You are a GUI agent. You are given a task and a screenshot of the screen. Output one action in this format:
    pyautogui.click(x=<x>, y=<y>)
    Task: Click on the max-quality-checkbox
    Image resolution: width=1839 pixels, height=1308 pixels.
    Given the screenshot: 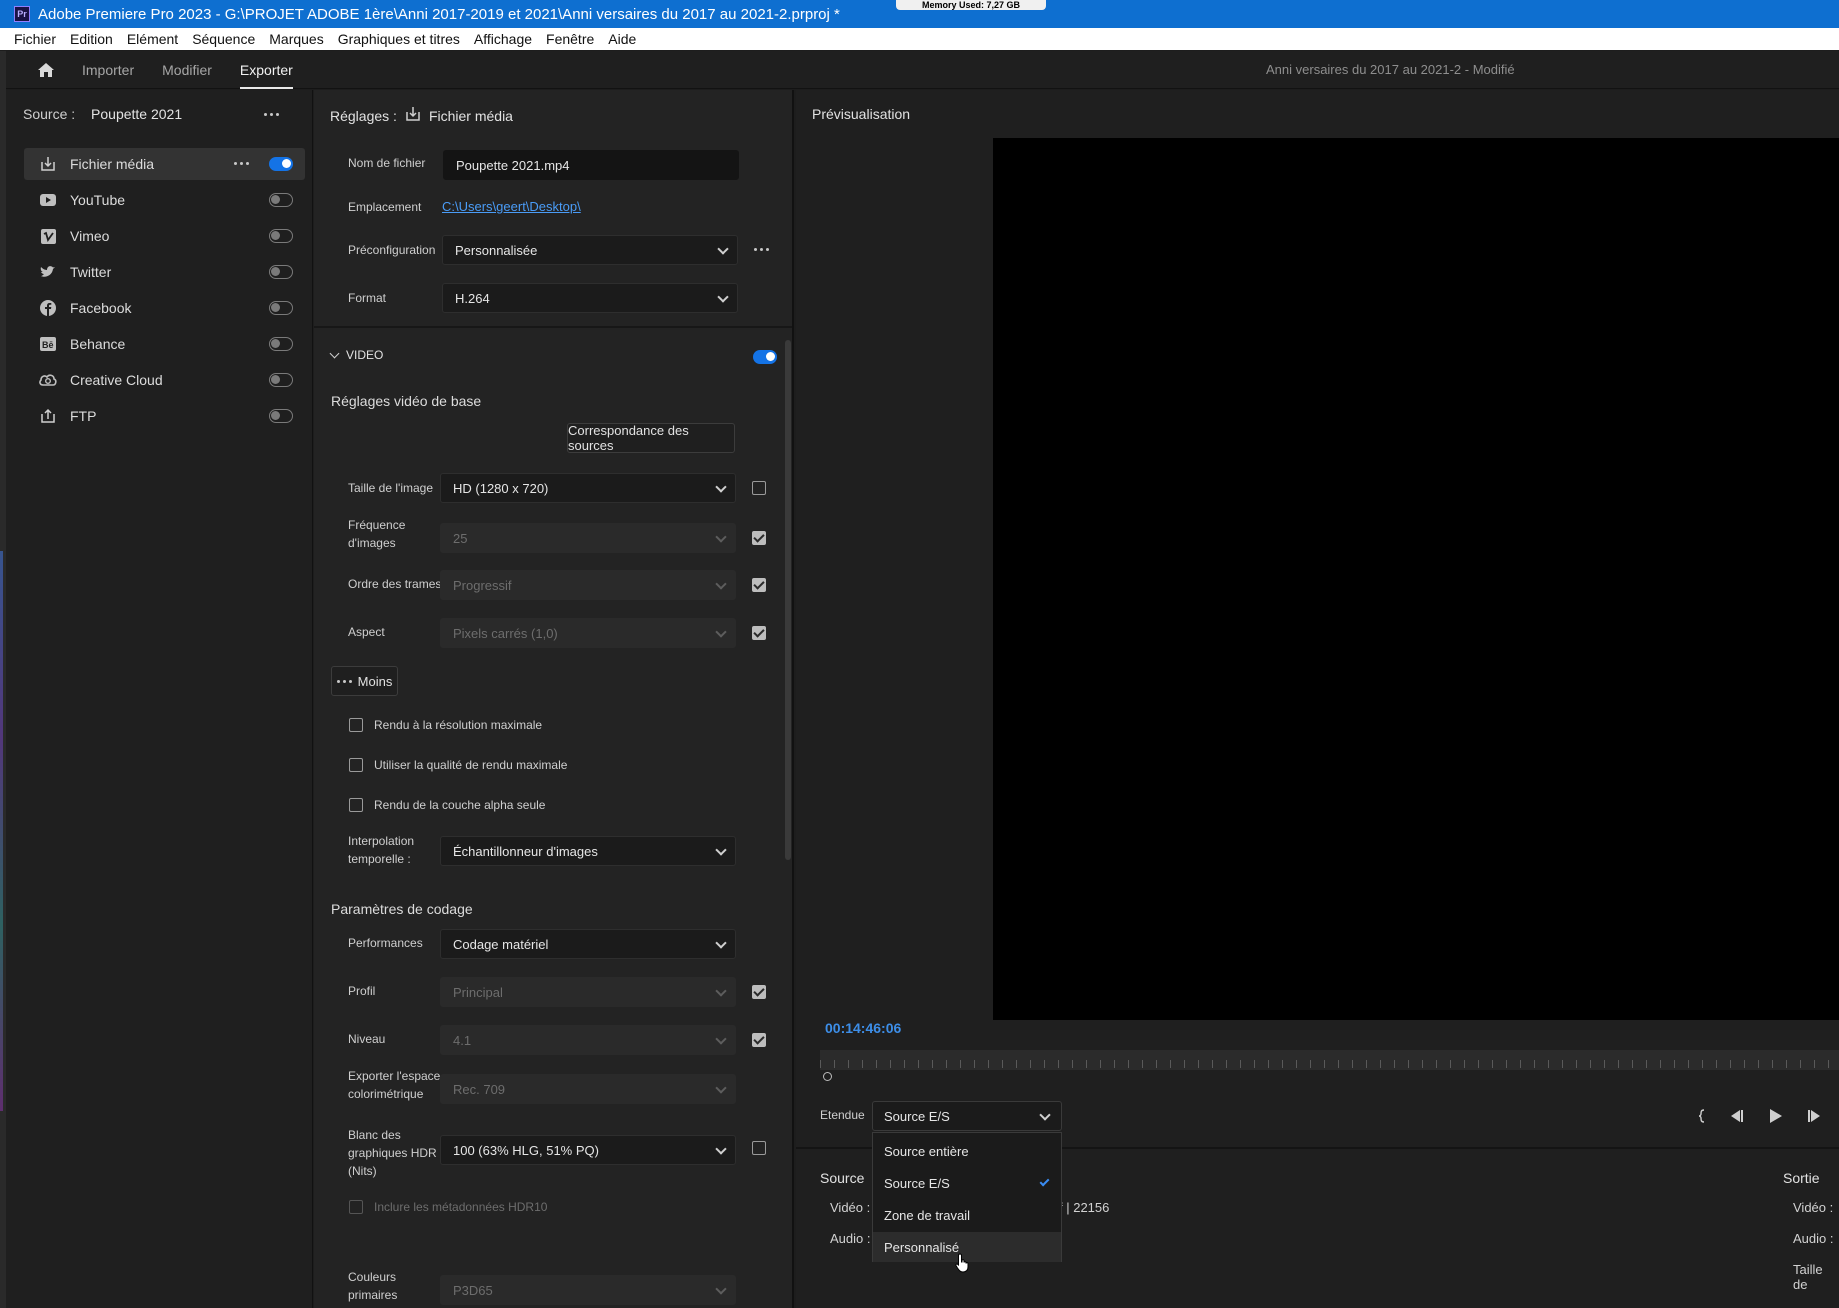 What is the action you would take?
    pyautogui.click(x=356, y=765)
    